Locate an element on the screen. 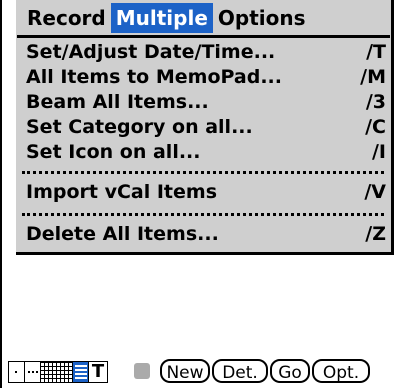 Image resolution: width=399 pixels, height=388 pixels. options-button: Opt. is located at coordinates (341, 371).